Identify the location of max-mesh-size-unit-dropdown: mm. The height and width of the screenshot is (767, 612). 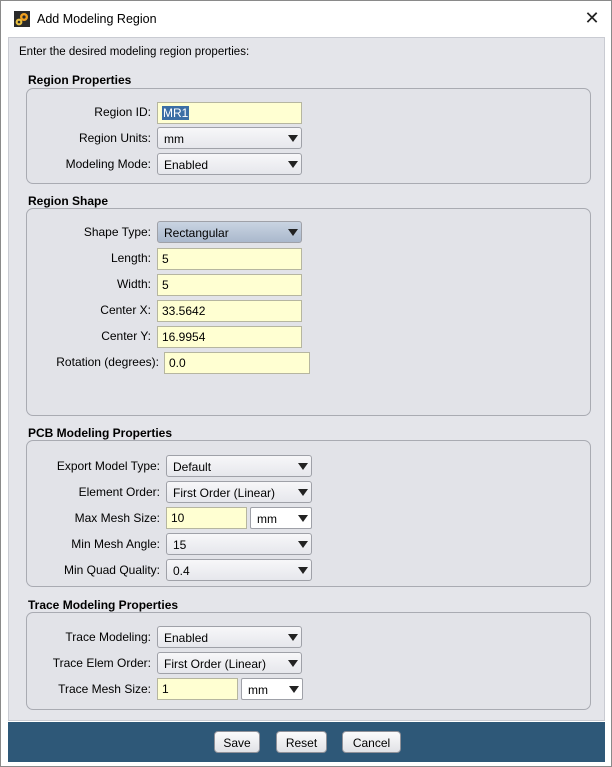
(281, 518).